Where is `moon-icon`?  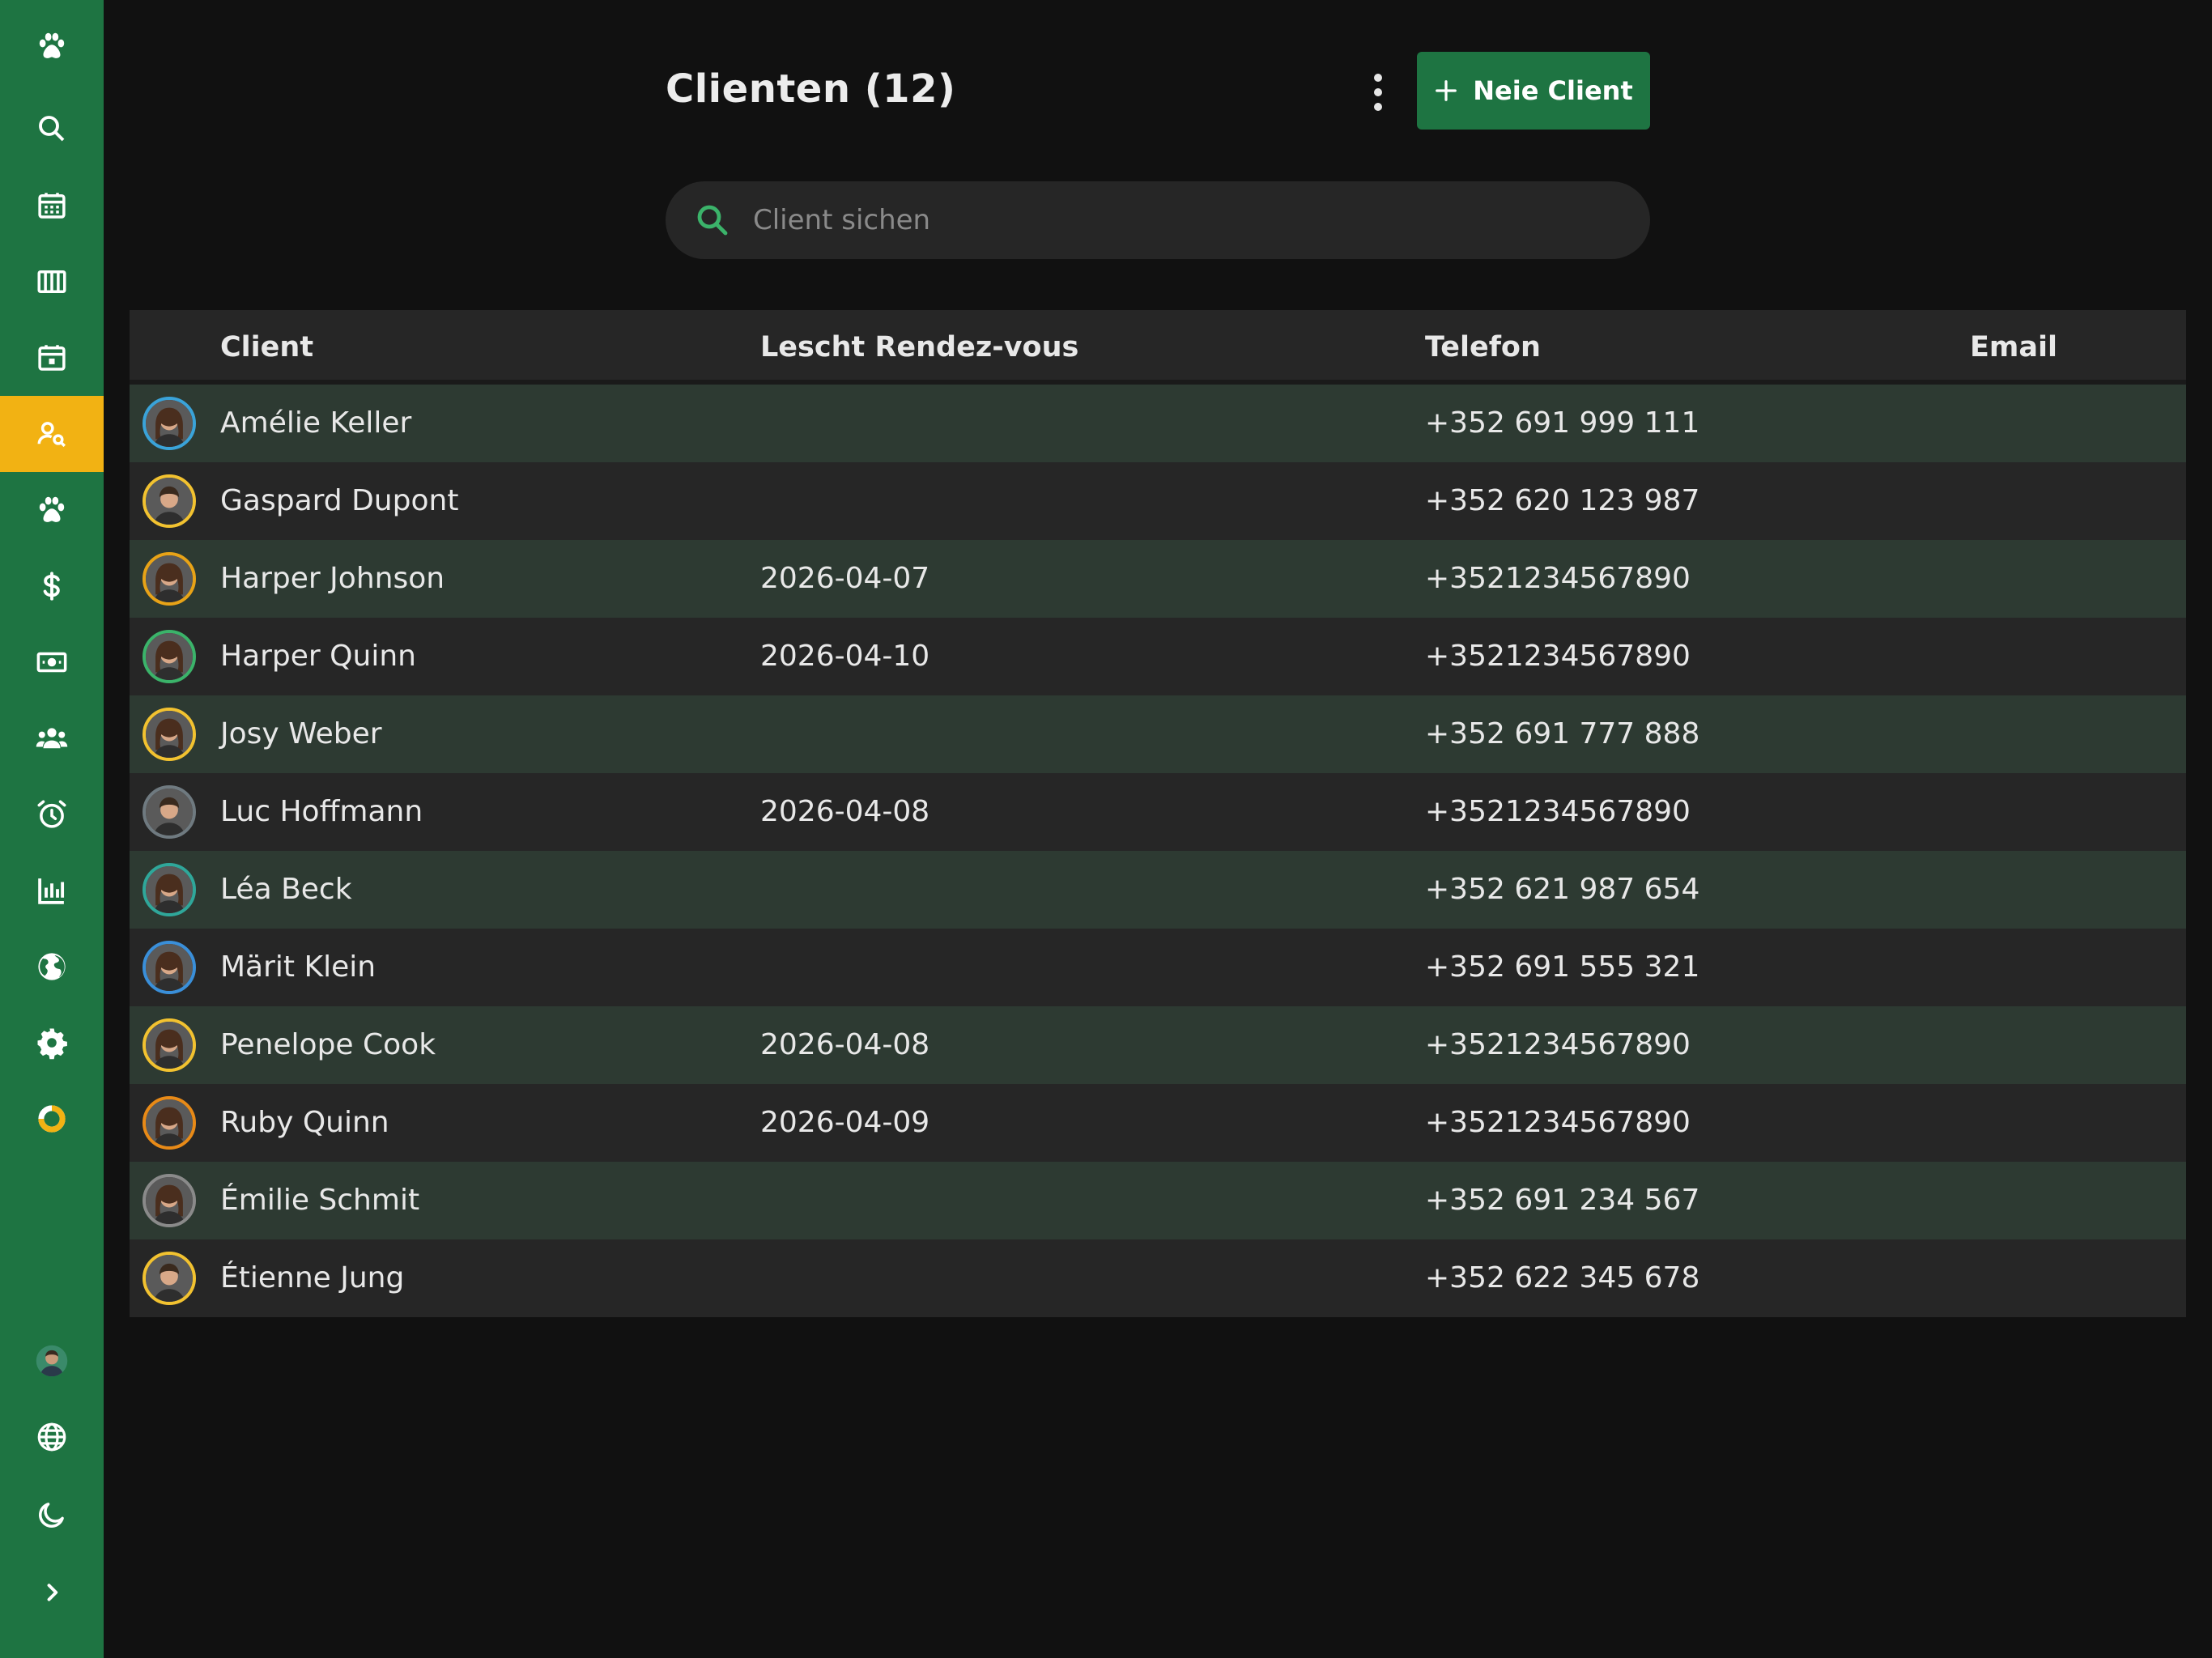 moon-icon is located at coordinates (52, 1515).